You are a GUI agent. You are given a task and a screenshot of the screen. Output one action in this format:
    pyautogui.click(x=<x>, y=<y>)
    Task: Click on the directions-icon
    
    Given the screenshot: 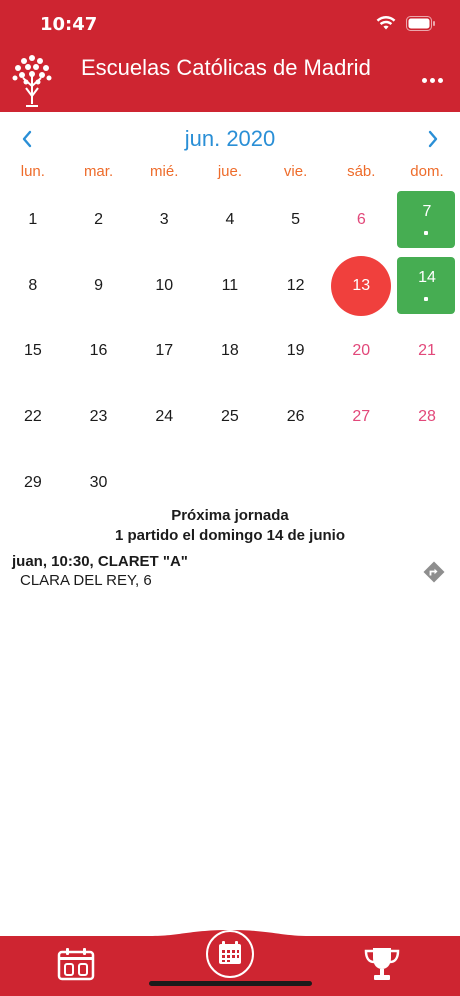 What is the action you would take?
    pyautogui.click(x=434, y=572)
    